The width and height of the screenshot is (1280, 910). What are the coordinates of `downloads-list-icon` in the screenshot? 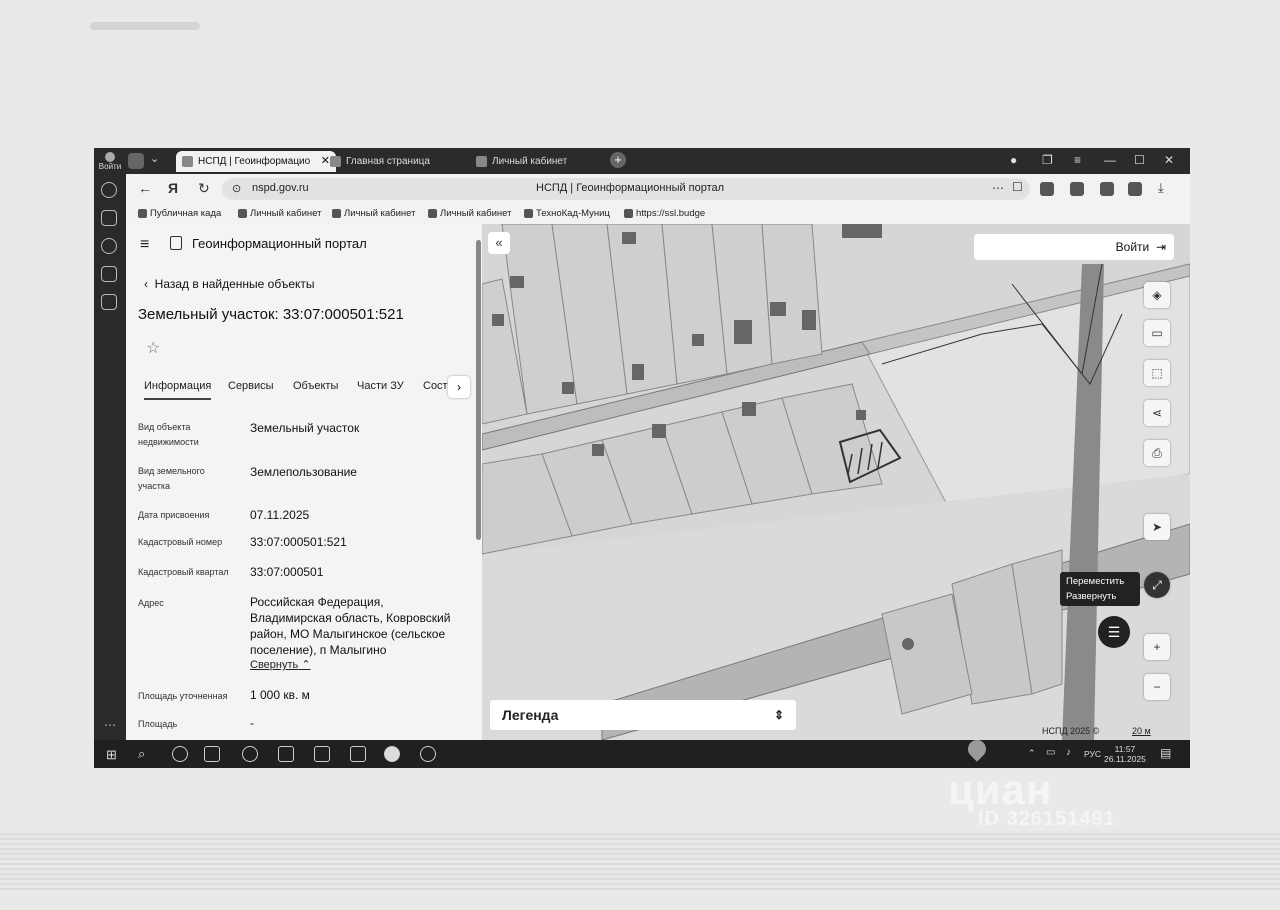 It's located at (1135, 189).